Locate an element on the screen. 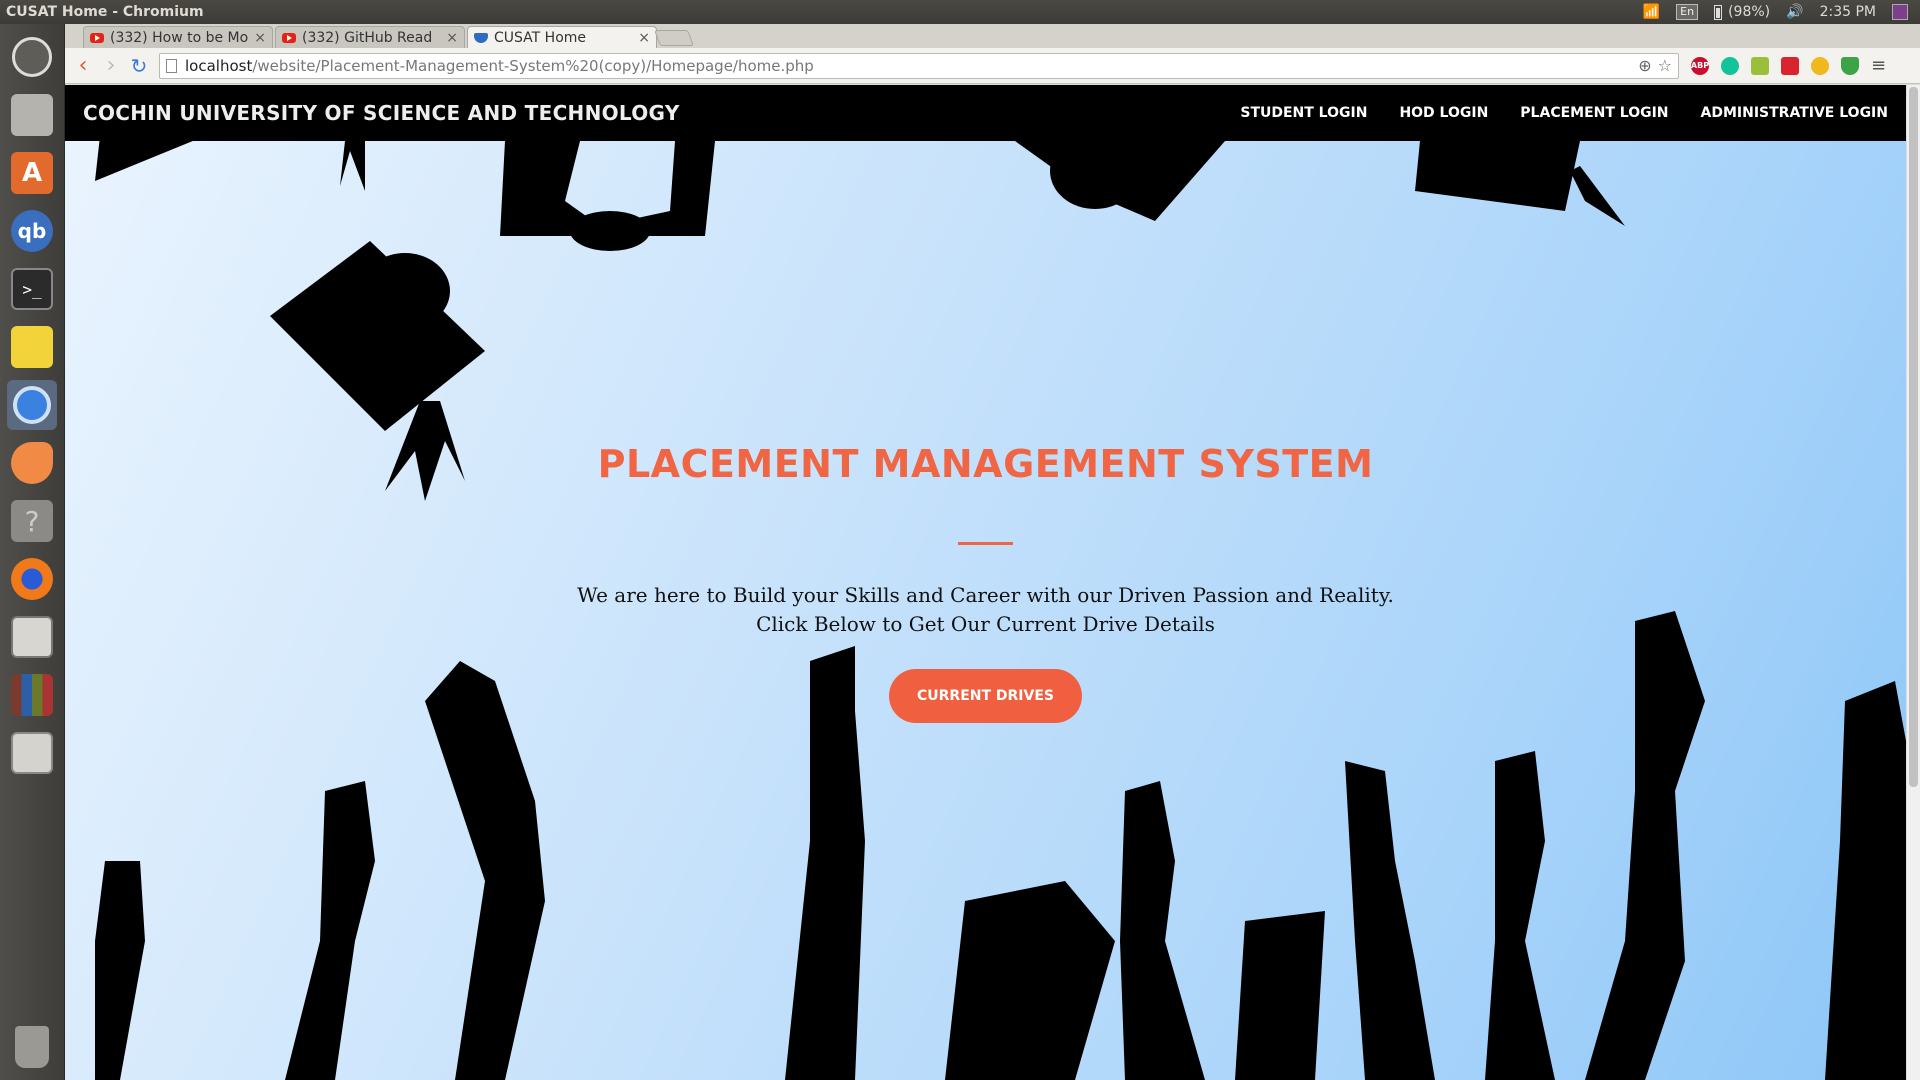  tab-label: CUSAT Home is located at coordinates (540, 37).